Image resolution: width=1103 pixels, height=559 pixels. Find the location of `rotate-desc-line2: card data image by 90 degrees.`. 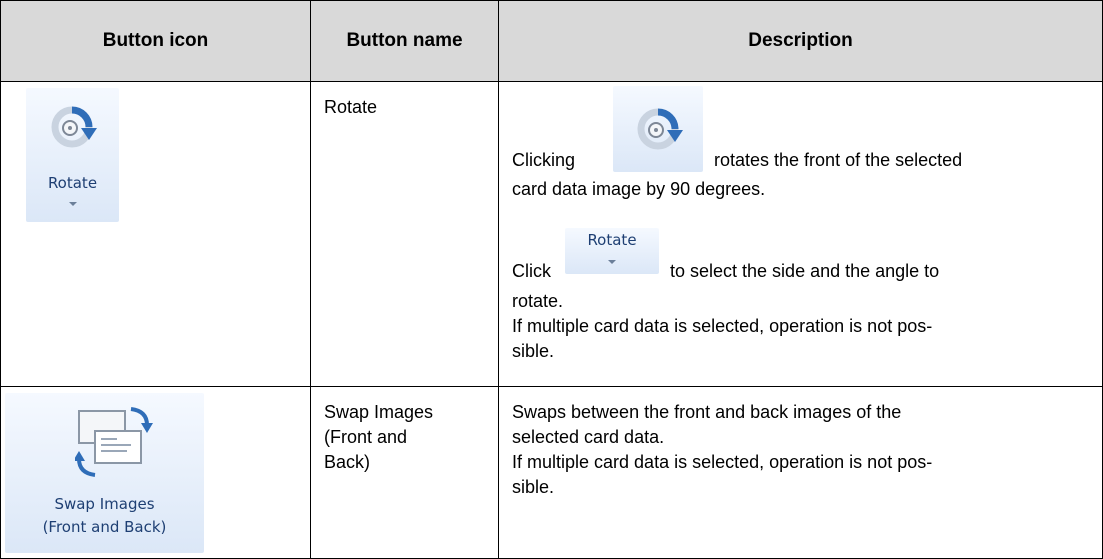

rotate-desc-line2: card data image by 90 degrees. is located at coordinates (639, 189).